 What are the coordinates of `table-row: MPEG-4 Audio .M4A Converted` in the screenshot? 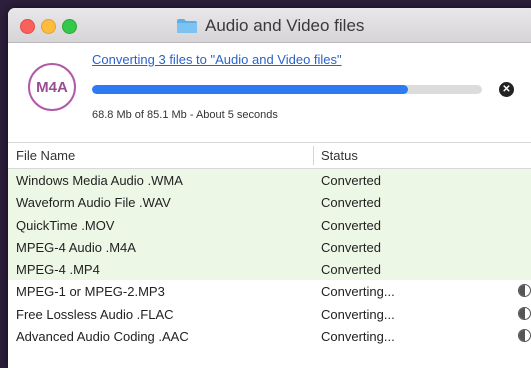 It's located at (269, 247).